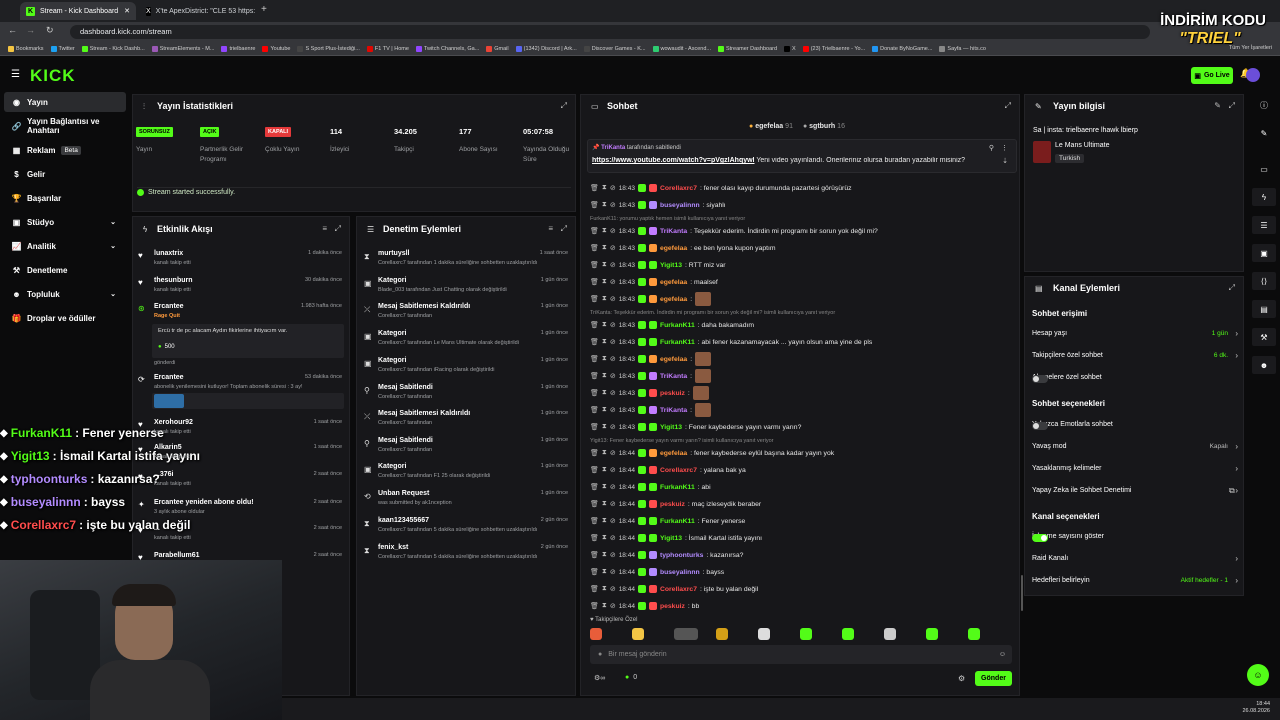 The height and width of the screenshot is (720, 1280). I want to click on sidebar-item: 🎁 Droplar ve ödüller, so click(65, 318).